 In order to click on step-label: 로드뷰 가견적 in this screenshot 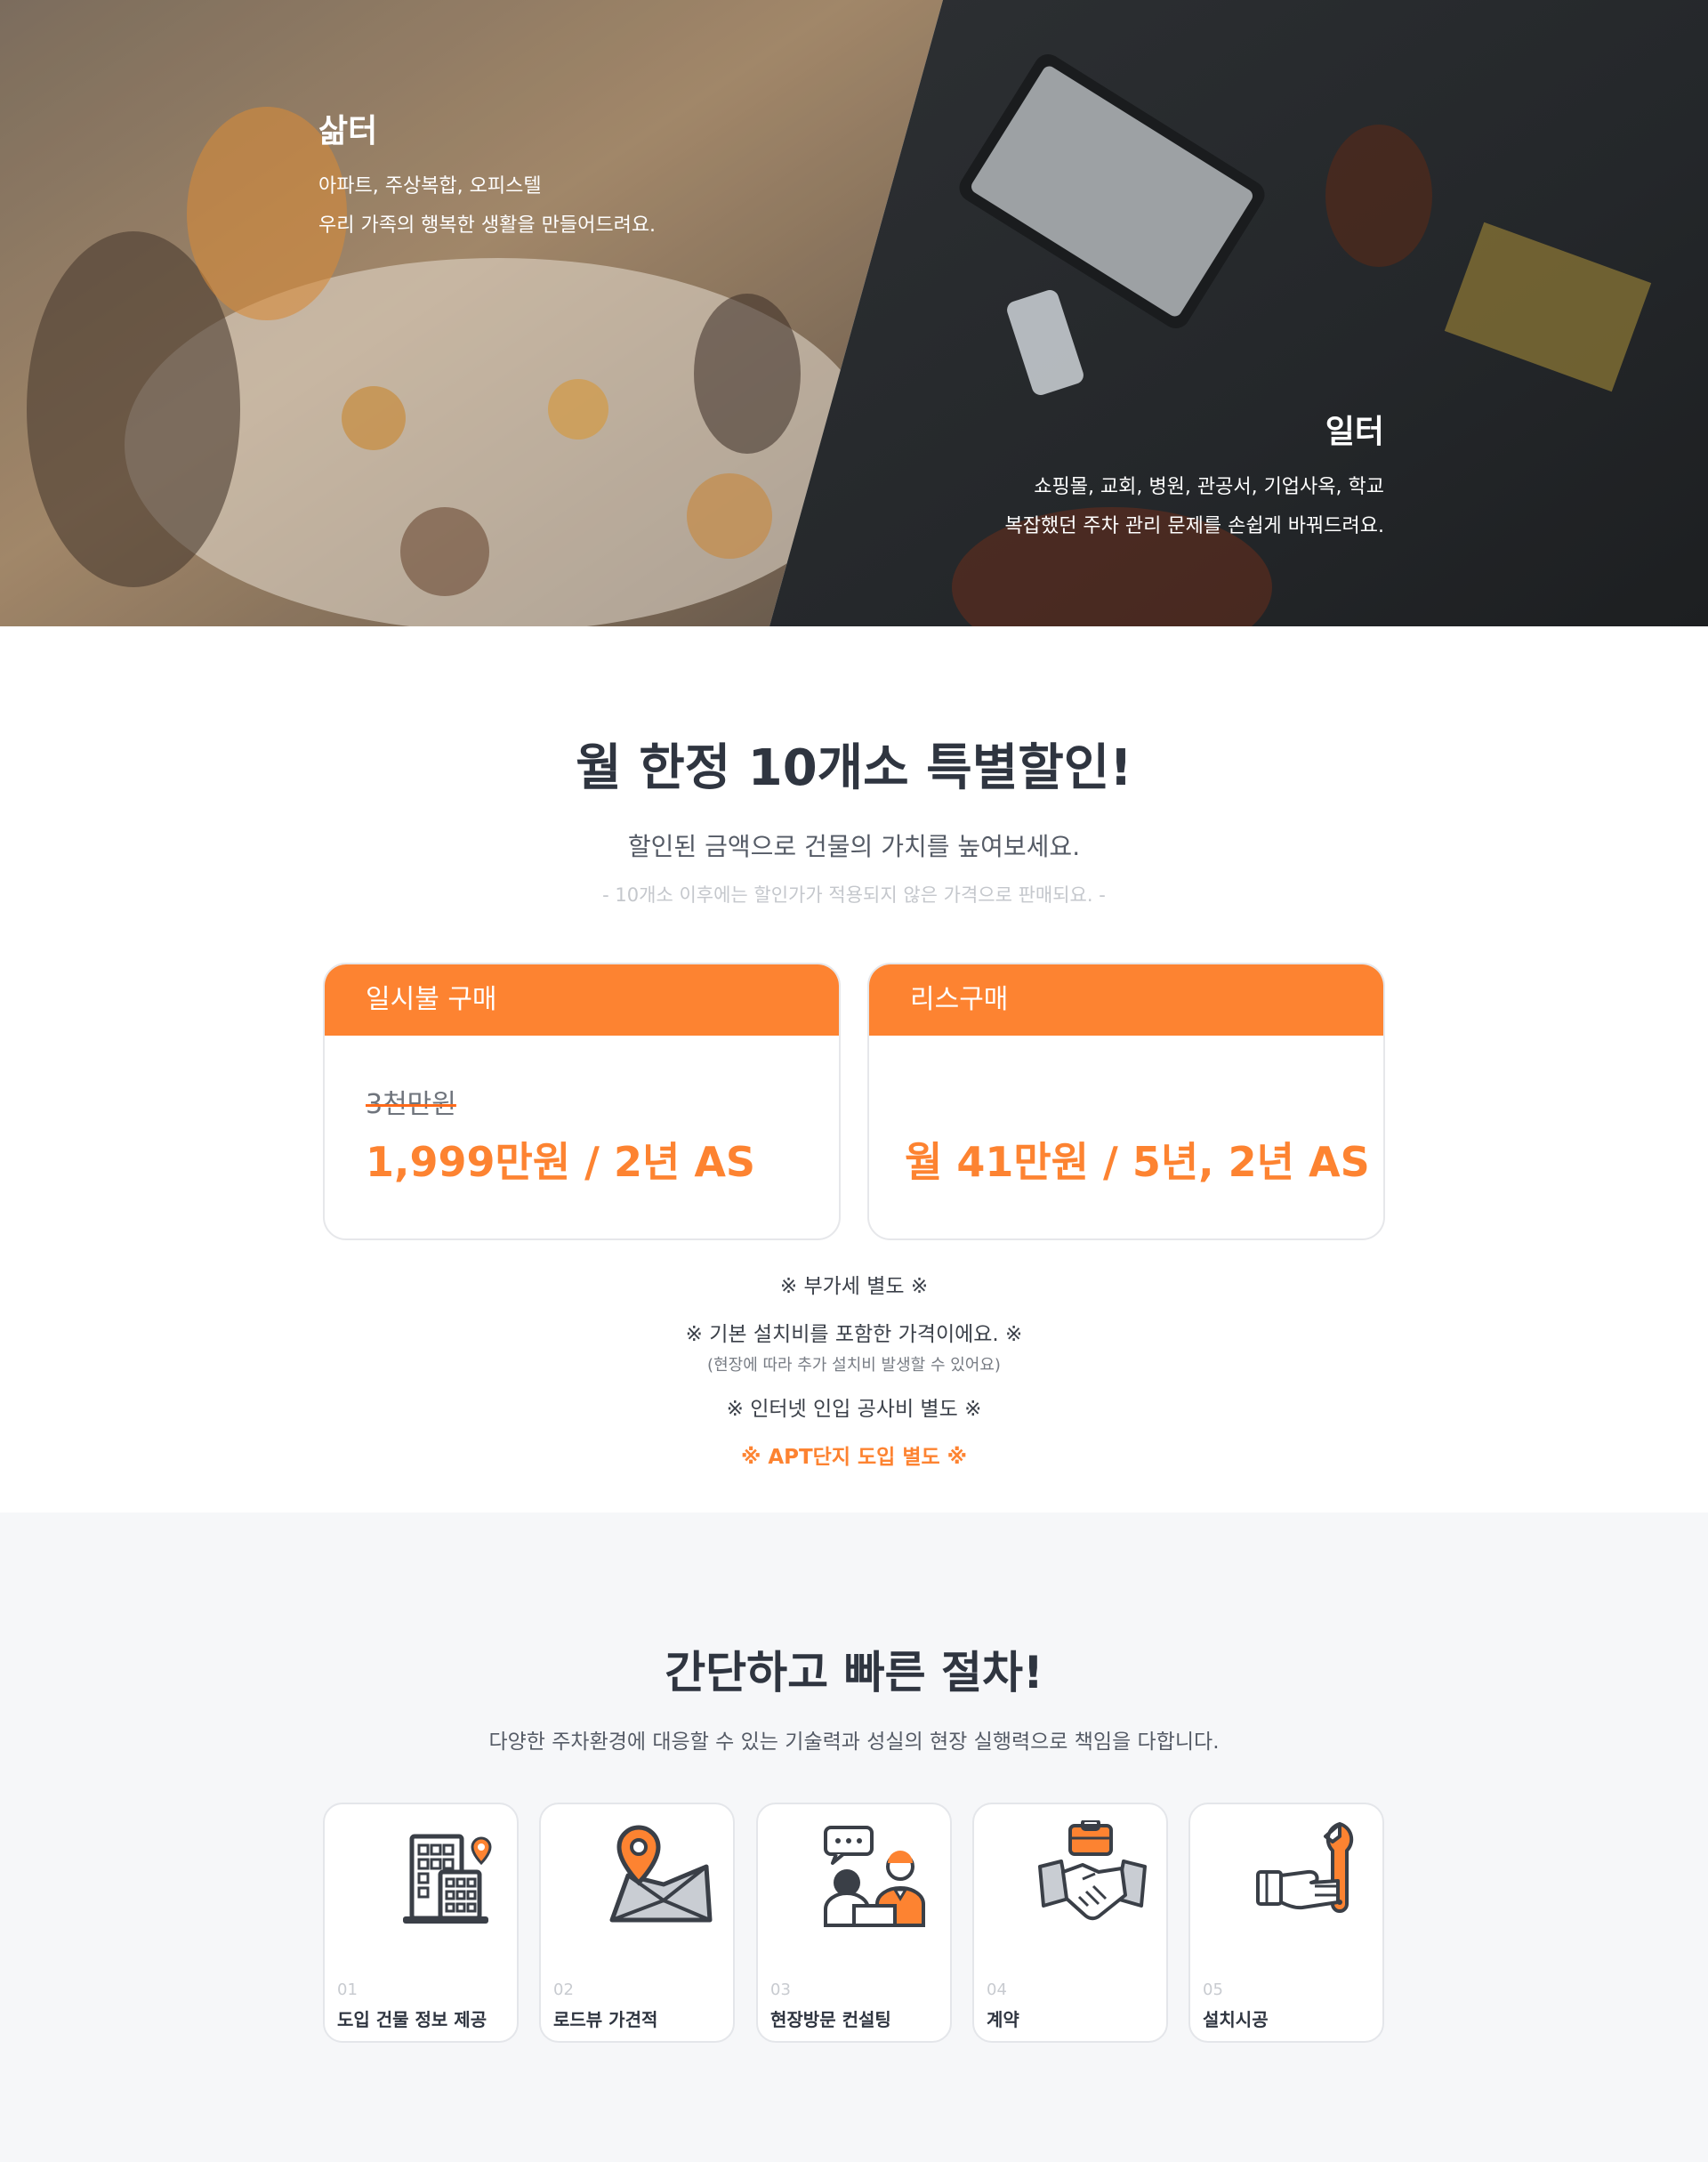, I will do `click(605, 2020)`.